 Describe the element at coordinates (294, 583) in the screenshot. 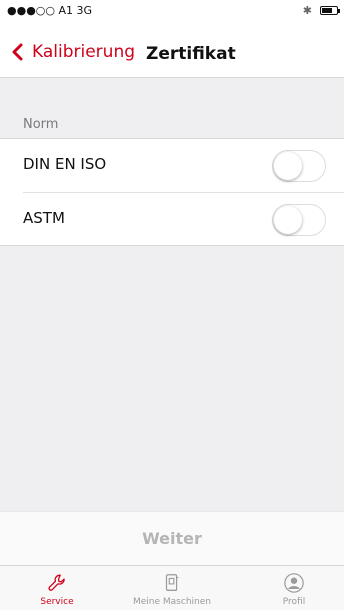

I see `profile-icon` at that location.